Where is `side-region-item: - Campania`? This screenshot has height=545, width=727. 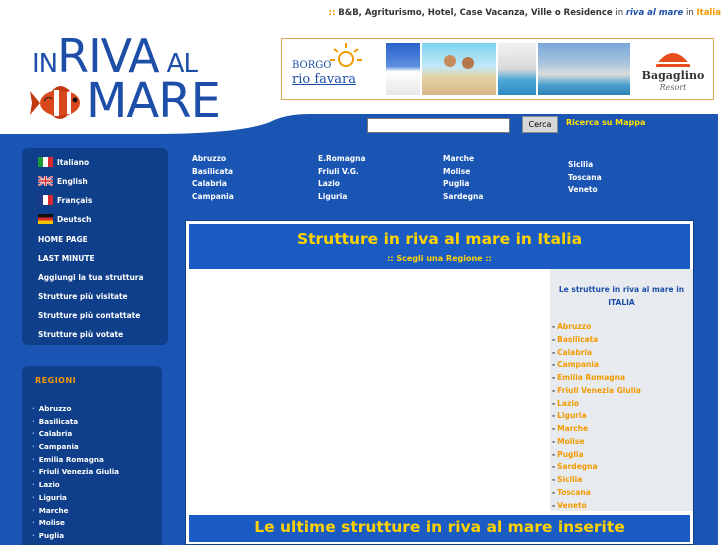
side-region-item: - Campania is located at coordinates (596, 365).